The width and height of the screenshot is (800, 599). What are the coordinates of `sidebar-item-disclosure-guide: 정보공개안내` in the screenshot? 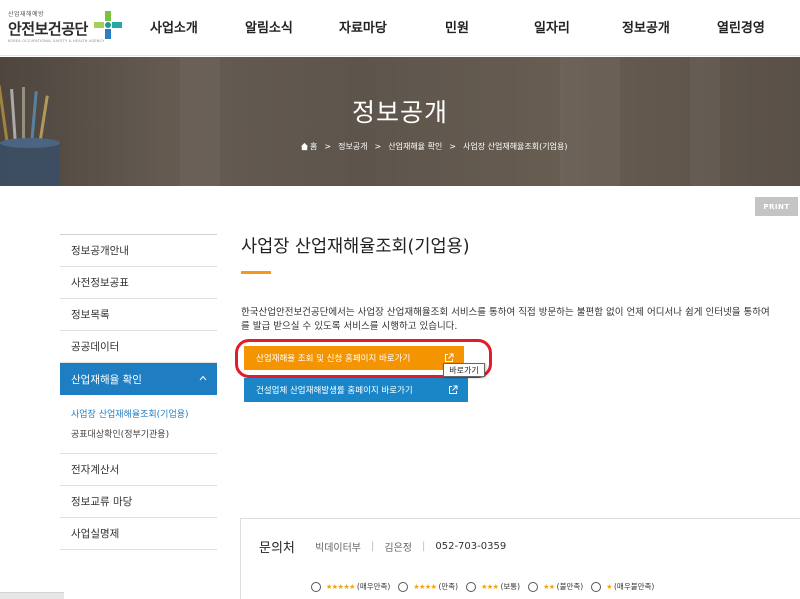 It's located at (138, 251).